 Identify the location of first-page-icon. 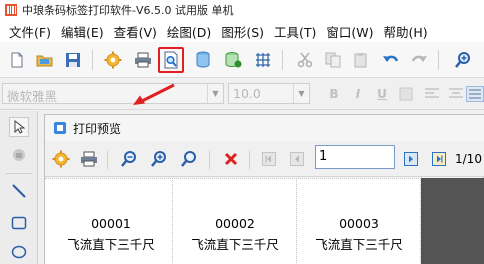
(269, 159).